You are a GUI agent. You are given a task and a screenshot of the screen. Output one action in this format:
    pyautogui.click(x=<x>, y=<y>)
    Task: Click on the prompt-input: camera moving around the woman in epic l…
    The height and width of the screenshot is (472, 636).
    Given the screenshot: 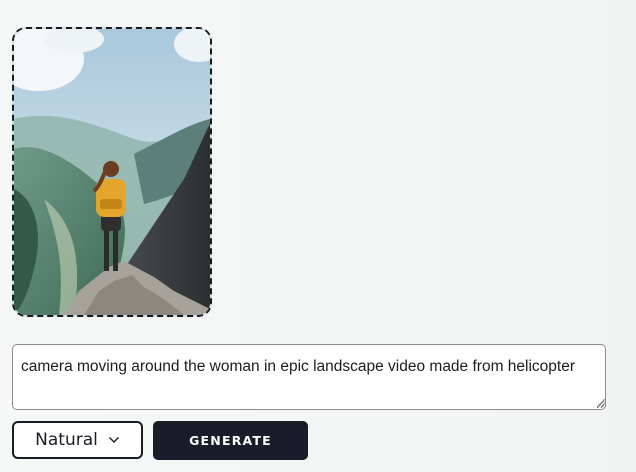 What is the action you would take?
    pyautogui.click(x=309, y=377)
    